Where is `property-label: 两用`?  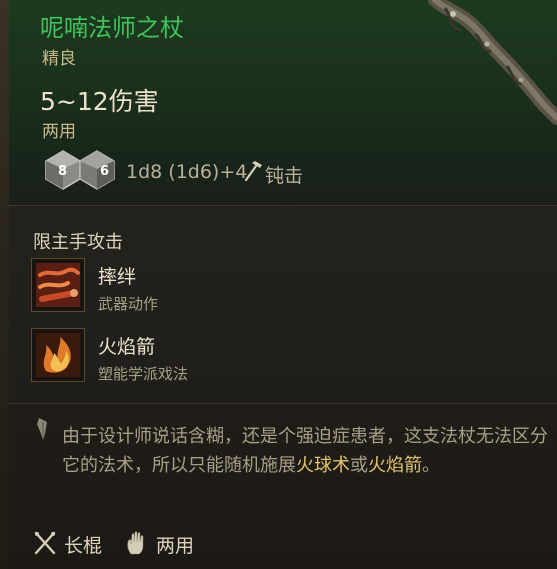 property-label: 两用 is located at coordinates (175, 546).